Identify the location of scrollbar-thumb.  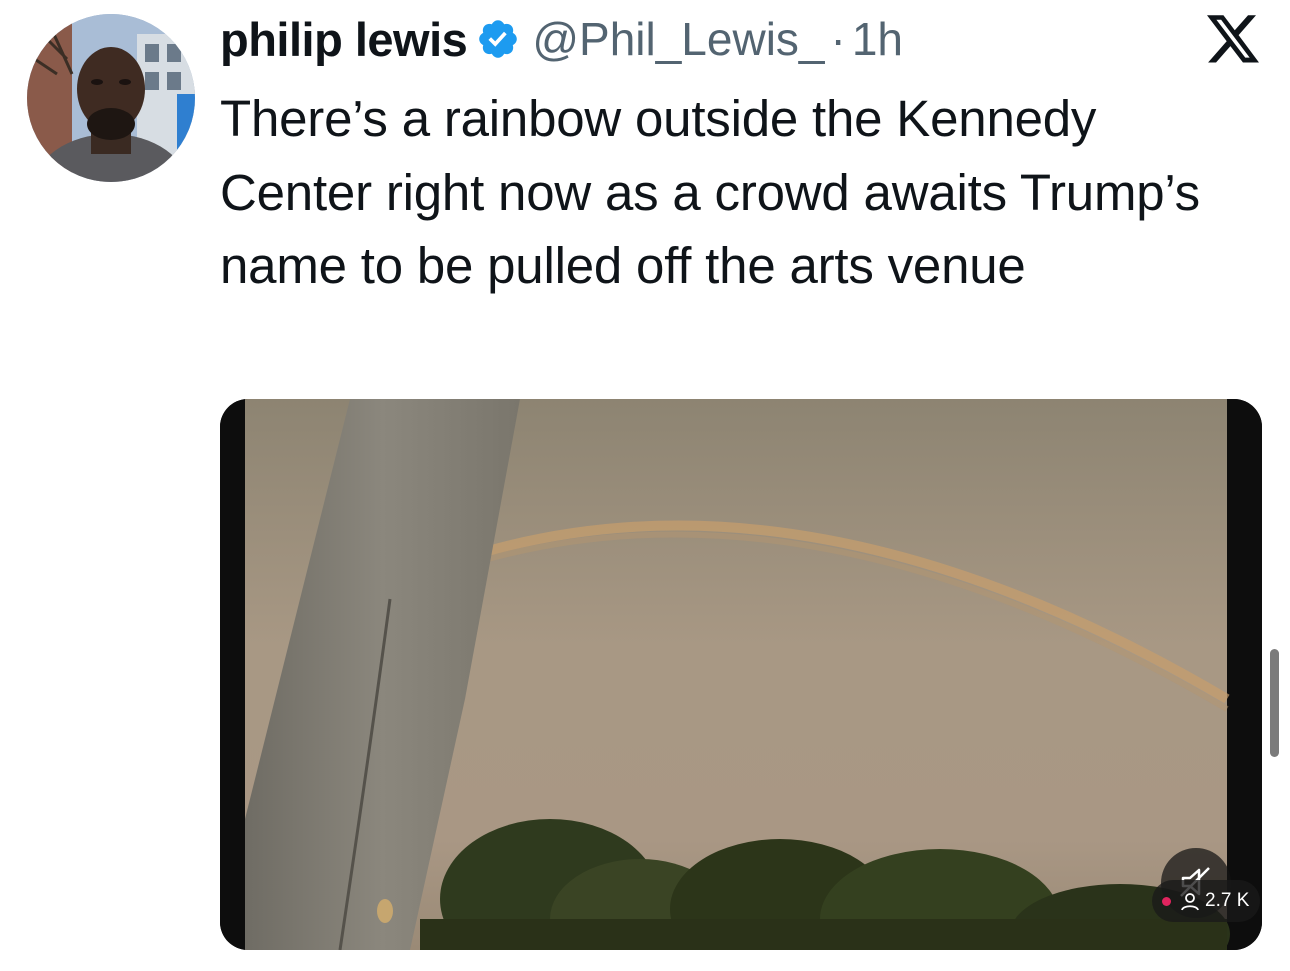
(1274, 703).